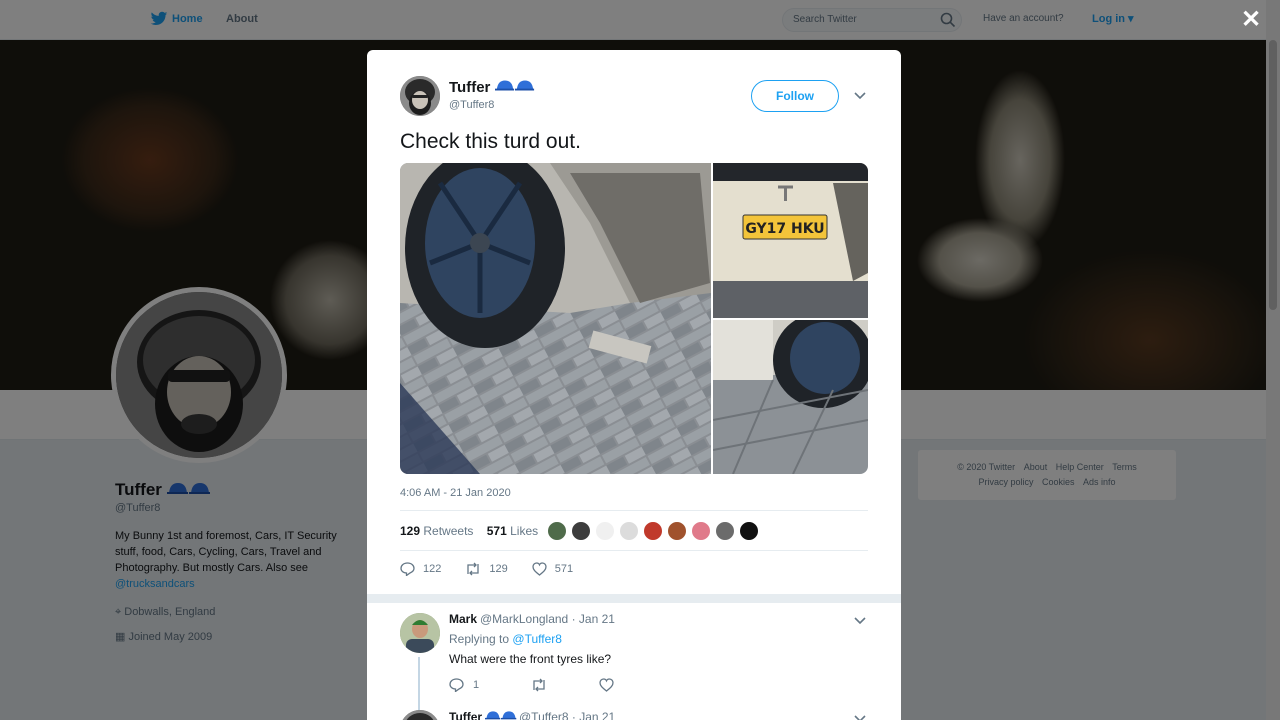 This screenshot has width=1280, height=720. I want to click on replying-to: Replying to @Tuffer8, so click(505, 639).